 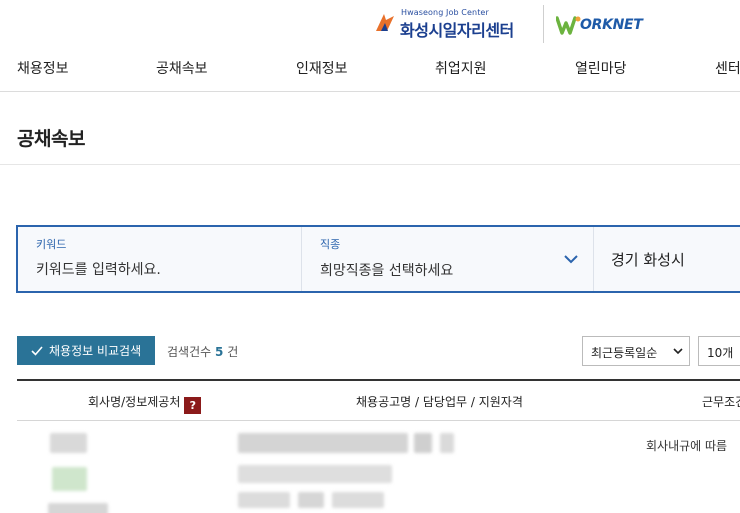 I want to click on column-company-label: 회사명/정보제공처, so click(x=134, y=402).